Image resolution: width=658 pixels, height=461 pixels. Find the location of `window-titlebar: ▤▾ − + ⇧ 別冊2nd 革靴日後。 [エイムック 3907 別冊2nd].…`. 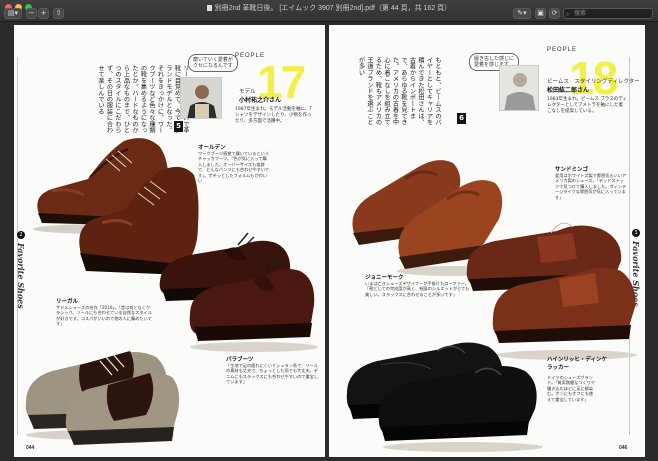

window-titlebar: ▤▾ − + ⇧ 別冊2nd 革靴日後。 [エイムック 3907 別冊2nd].… is located at coordinates (329, 11).